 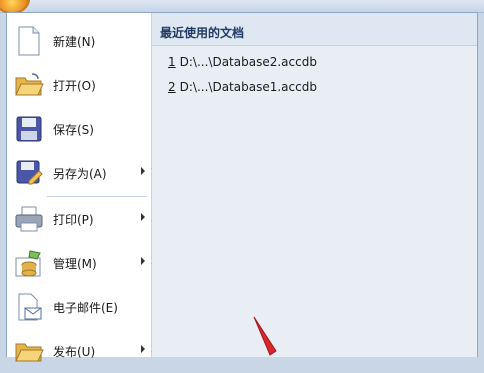 I want to click on menu-item-manage: 管理(M), so click(x=79, y=263).